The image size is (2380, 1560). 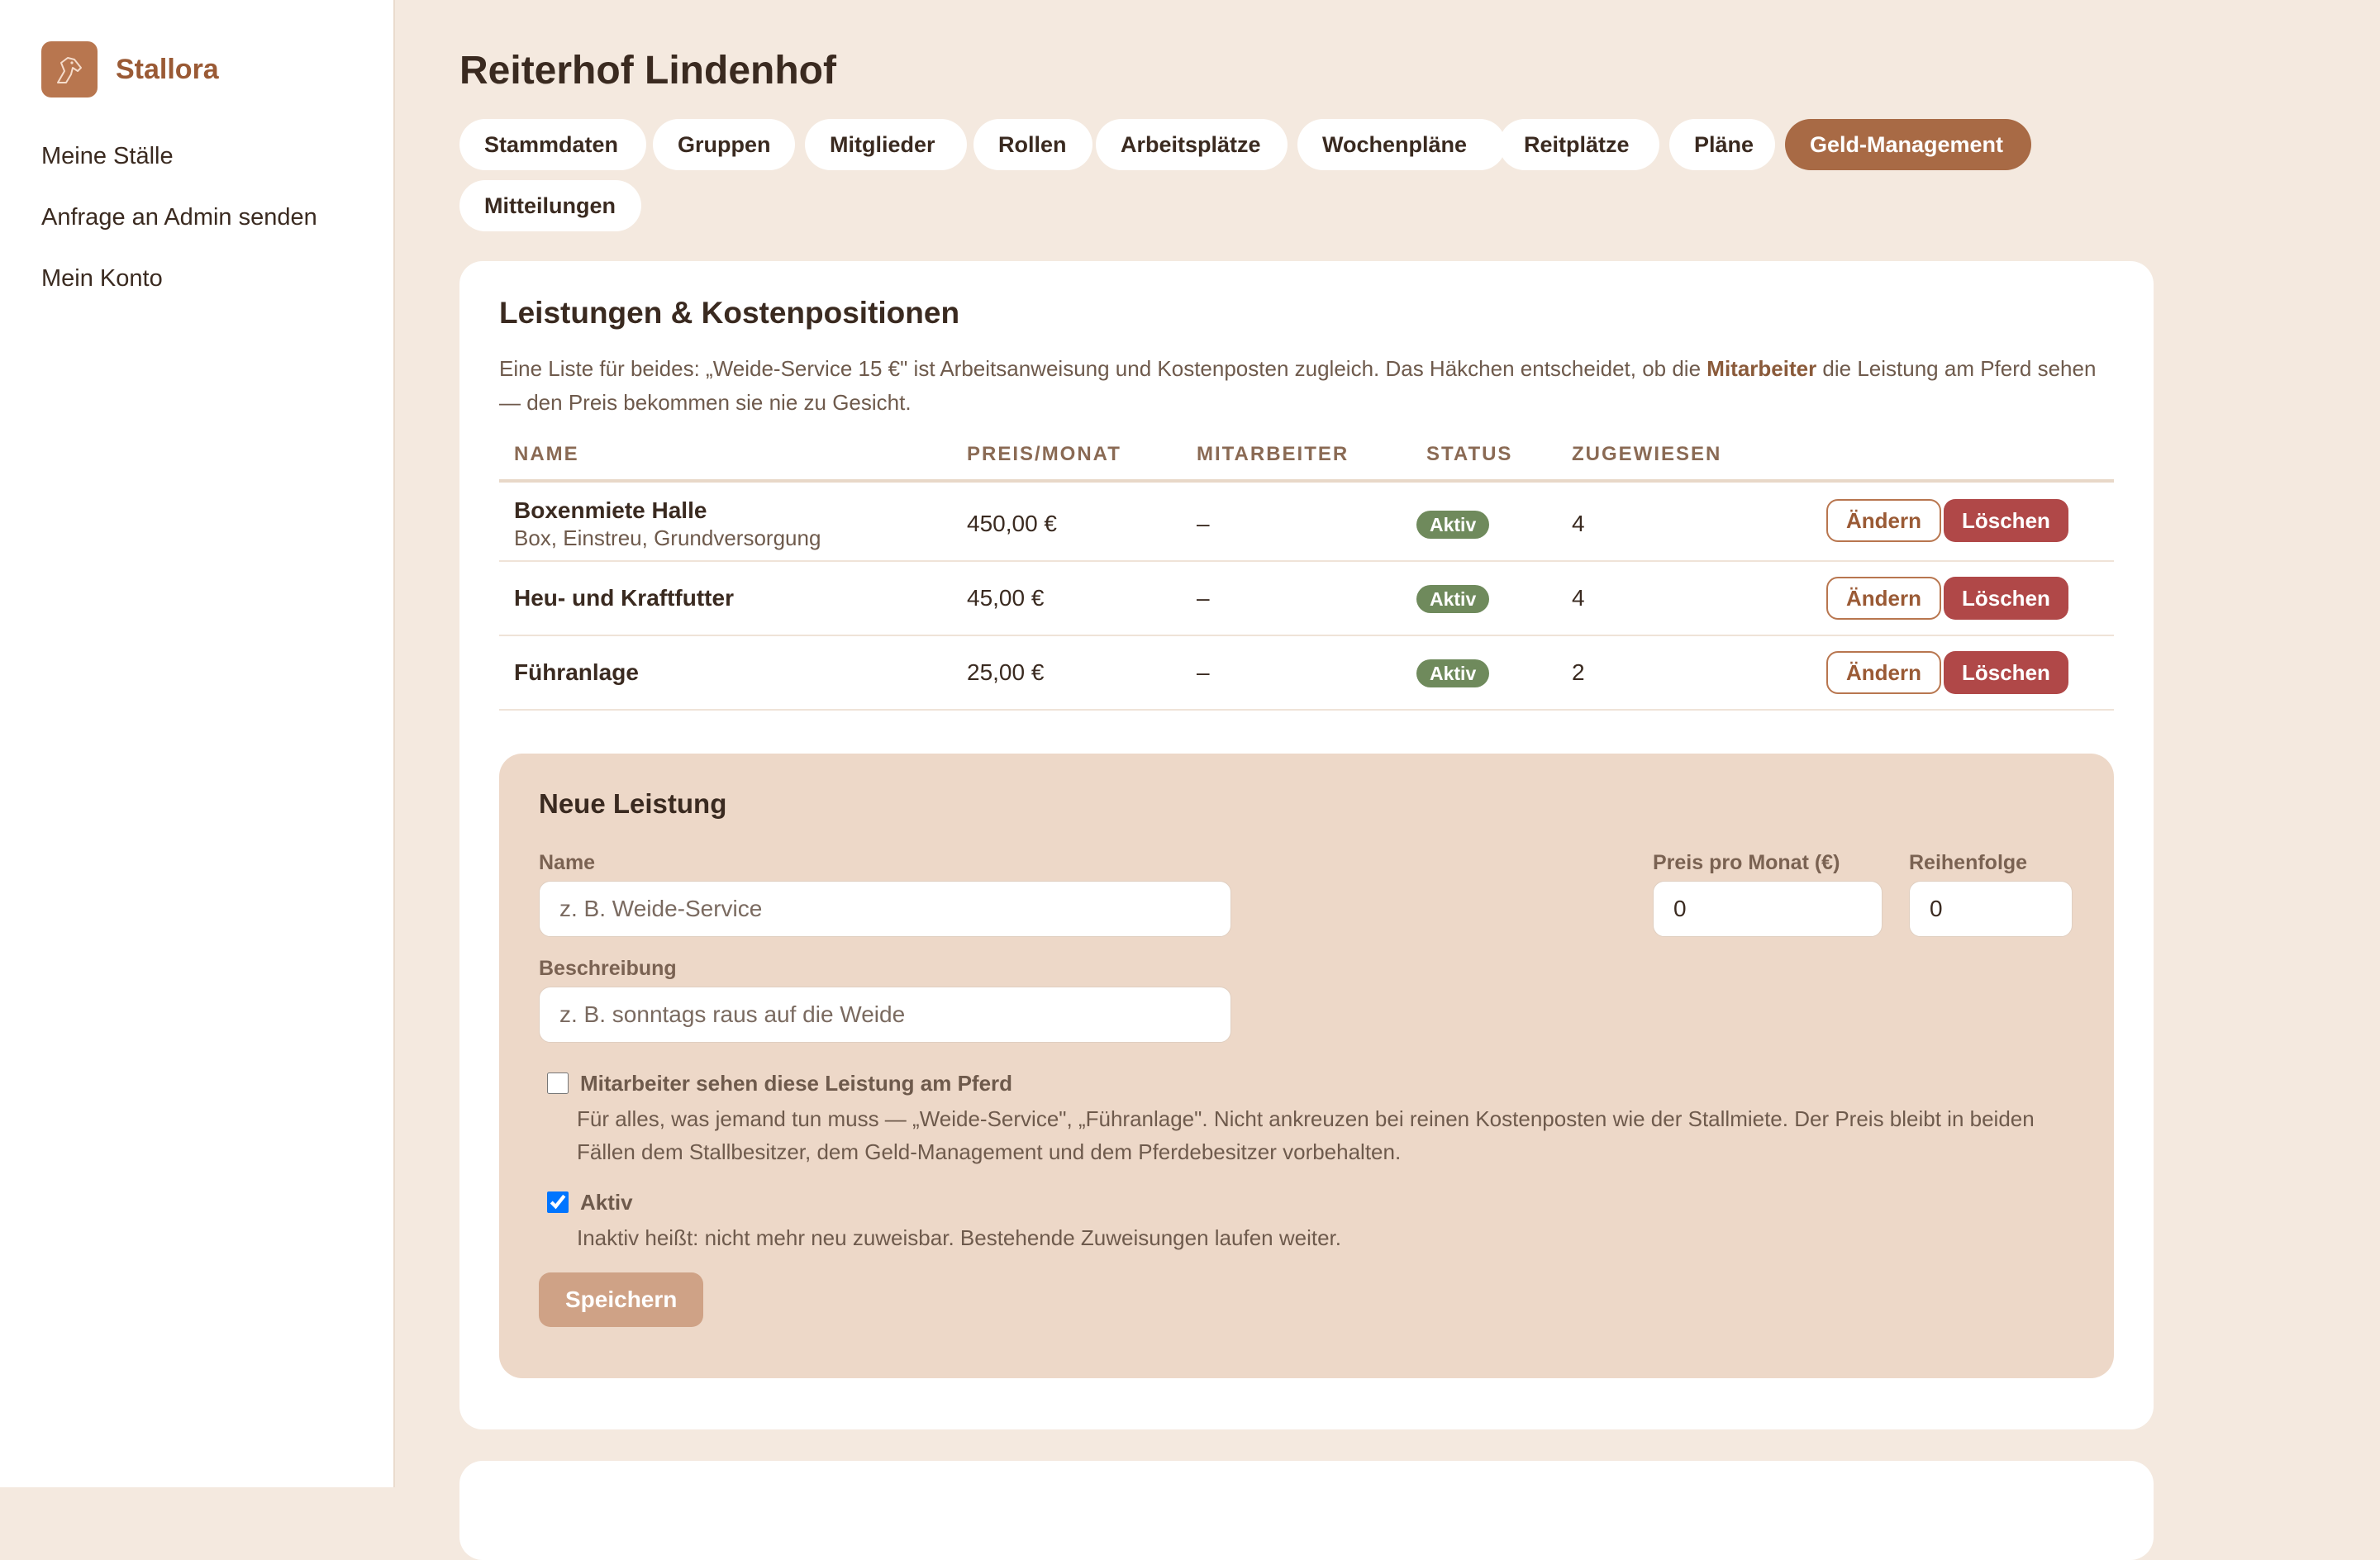 What do you see at coordinates (558, 1083) in the screenshot?
I see `staff-visible-checkbox` at bounding box center [558, 1083].